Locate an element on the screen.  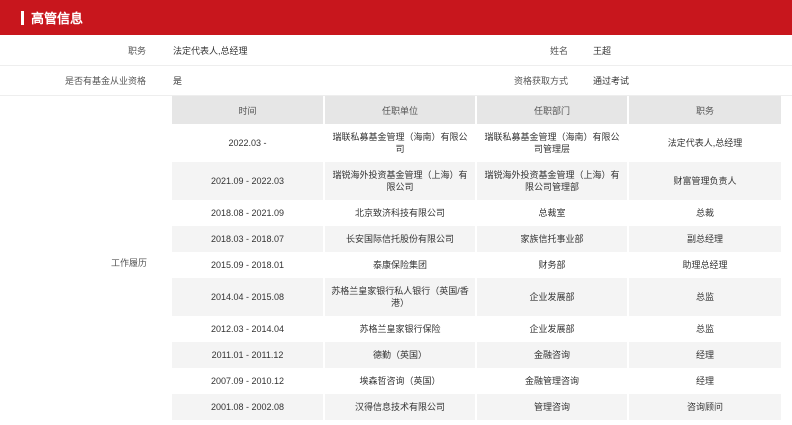
table-row: 2001.08 - 2002.08 汉得信息技术有限公司 管理咨询 咨询顾问 is located at coordinates (476, 407).